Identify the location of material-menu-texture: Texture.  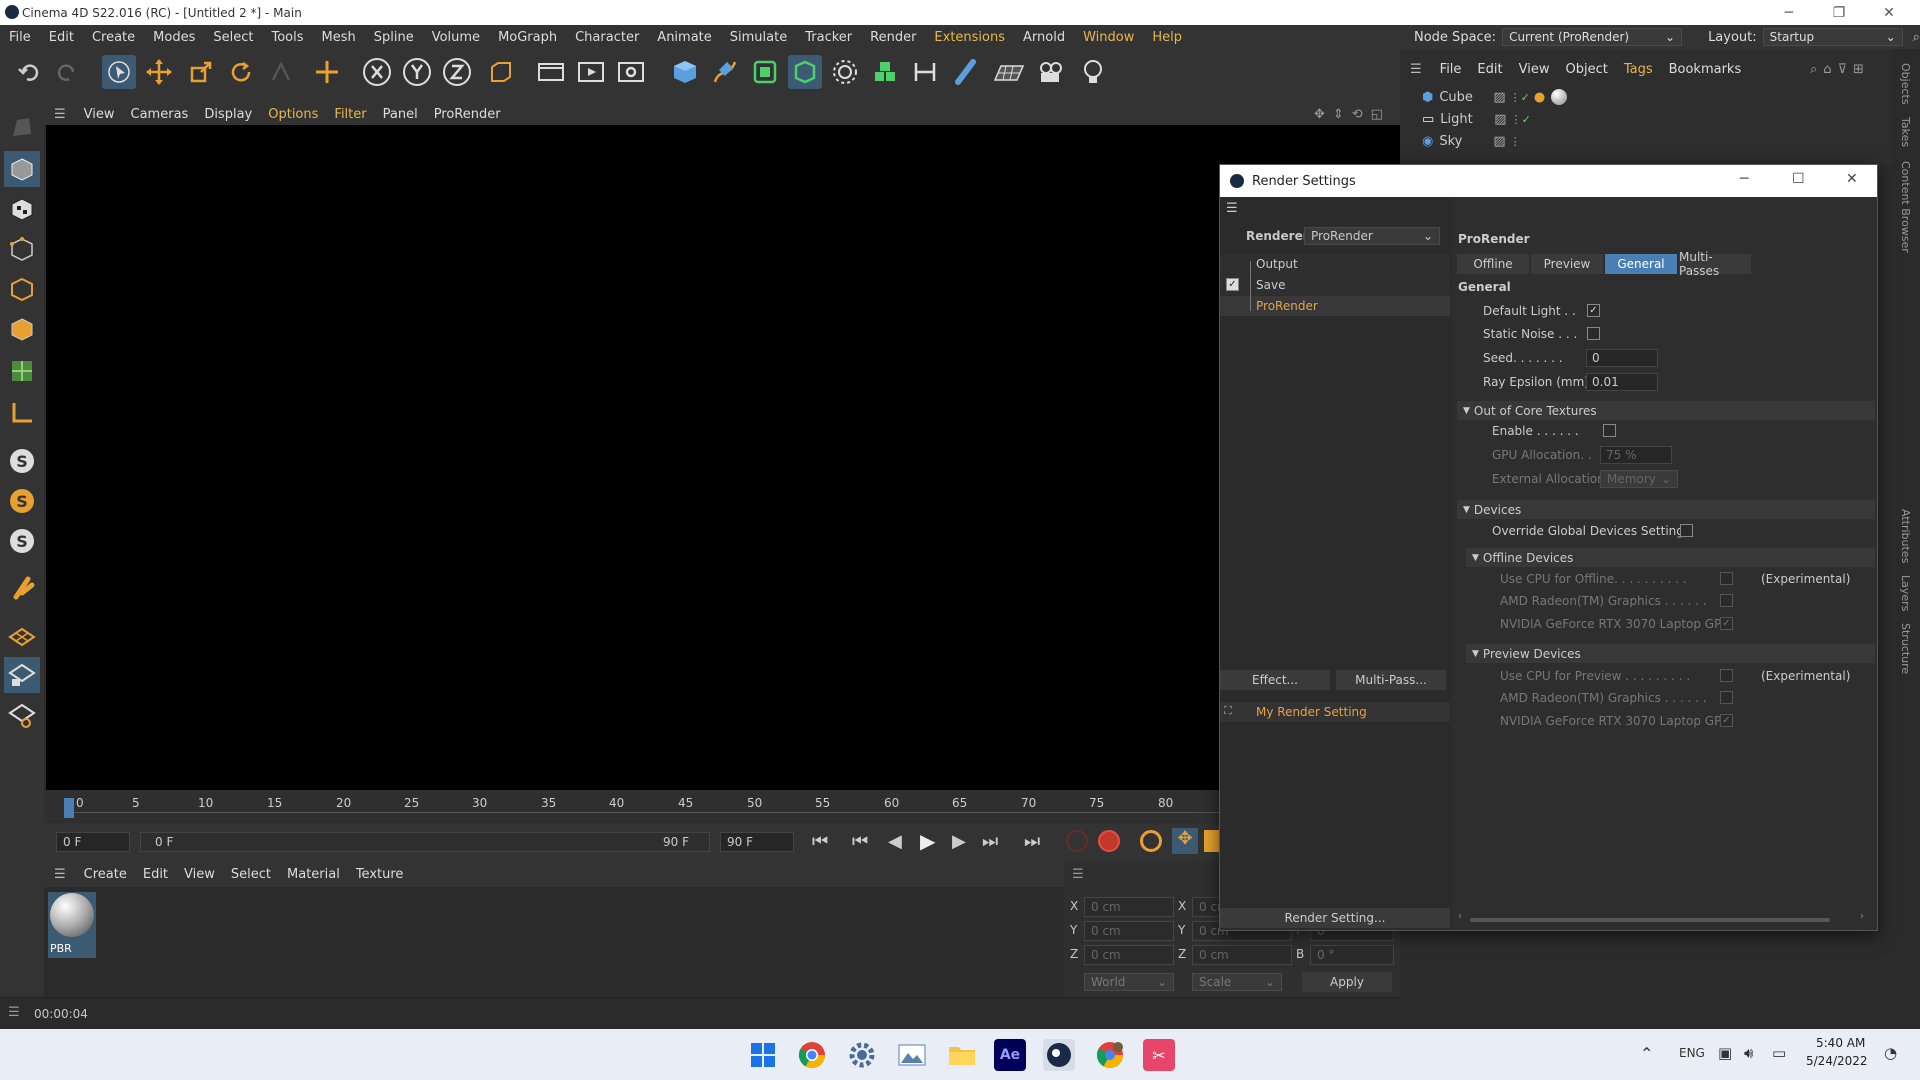
(380, 874).